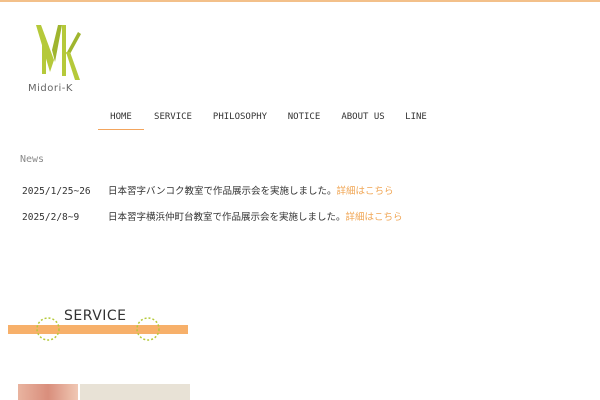 The width and height of the screenshot is (600, 400). What do you see at coordinates (58, 52) in the screenshot?
I see `logo-mark-icon` at bounding box center [58, 52].